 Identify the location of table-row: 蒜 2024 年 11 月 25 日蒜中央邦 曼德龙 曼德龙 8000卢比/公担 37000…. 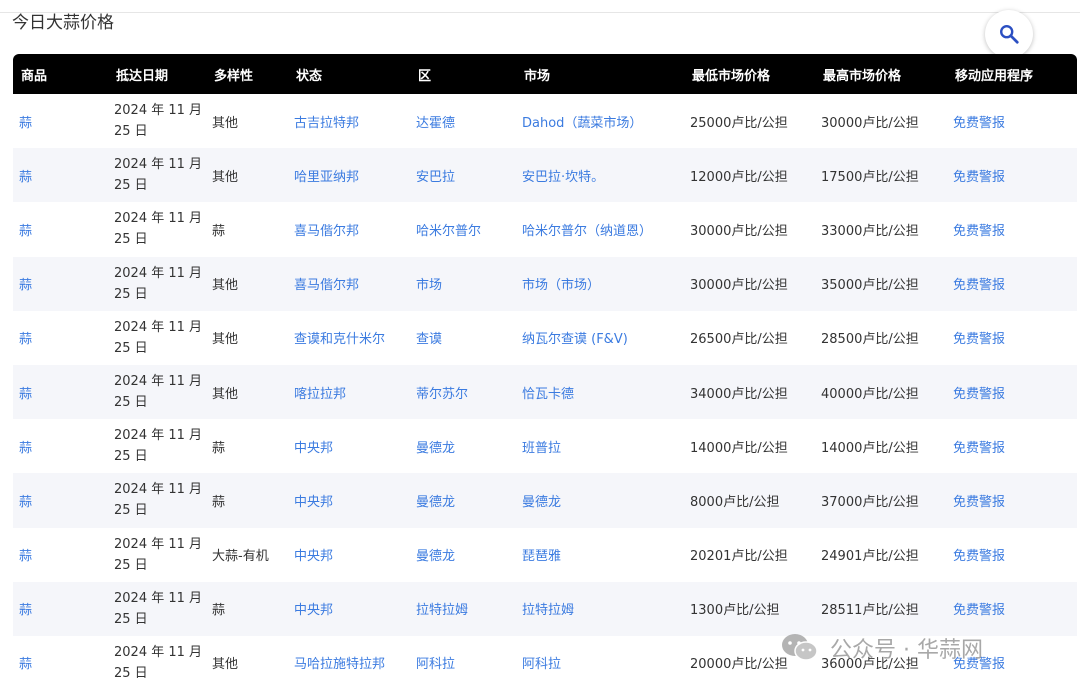
(545, 500).